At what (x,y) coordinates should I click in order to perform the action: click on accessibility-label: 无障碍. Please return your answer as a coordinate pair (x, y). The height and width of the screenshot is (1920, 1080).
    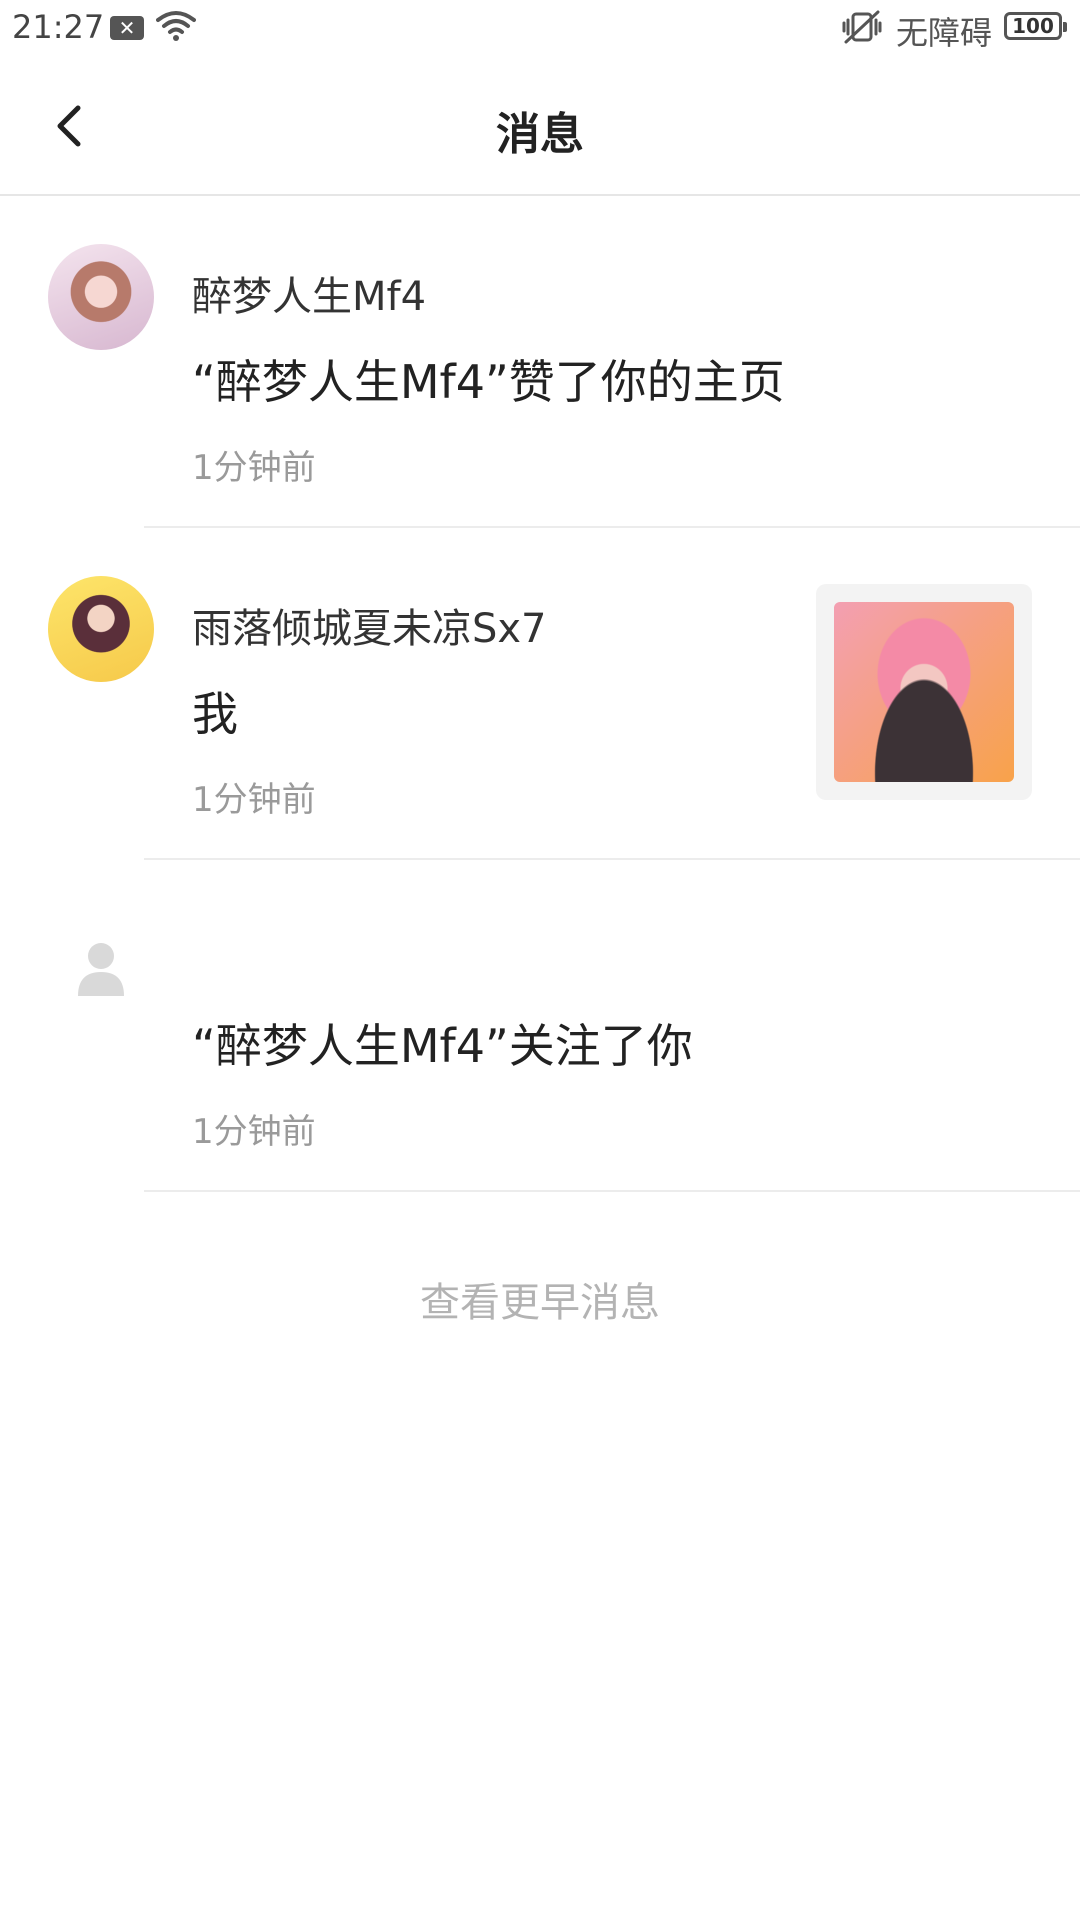
    Looking at the image, I should click on (944, 33).